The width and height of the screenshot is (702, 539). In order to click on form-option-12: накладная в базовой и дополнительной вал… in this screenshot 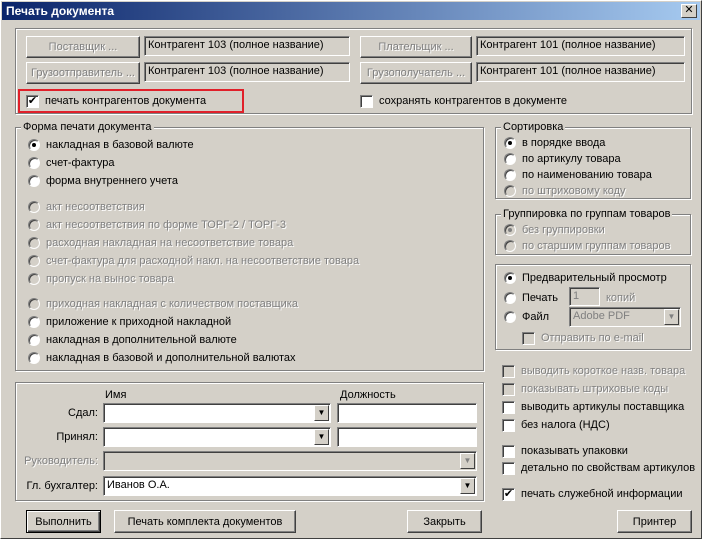, I will do `click(162, 358)`.